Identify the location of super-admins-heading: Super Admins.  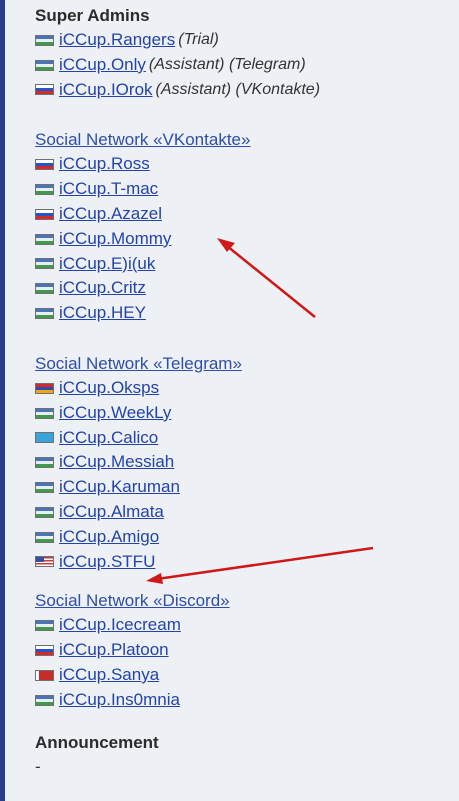
(92, 15).